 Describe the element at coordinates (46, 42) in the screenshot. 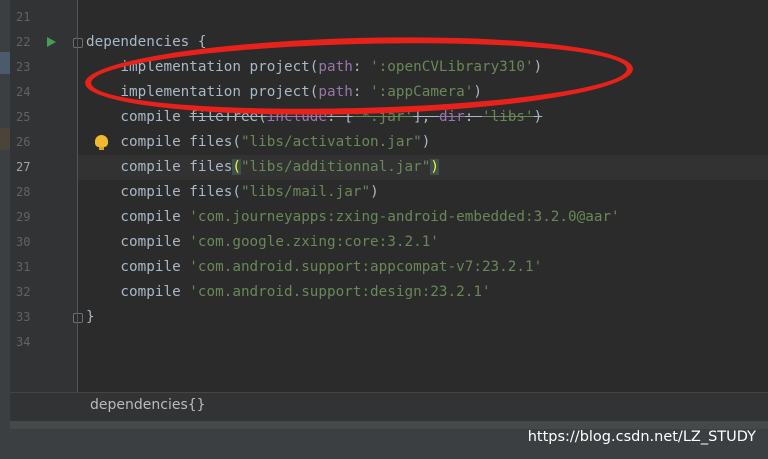

I see `gutter-line: 22` at that location.